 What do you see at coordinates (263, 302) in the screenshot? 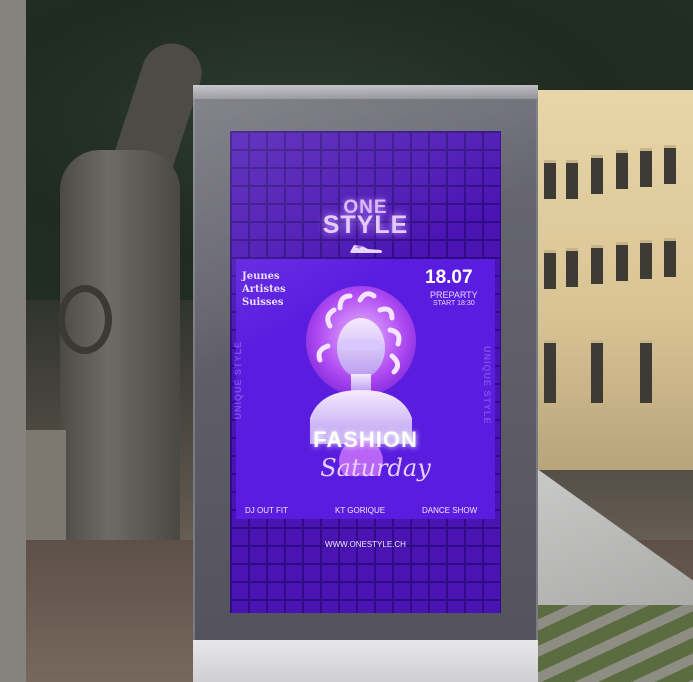
I see `artists-line: Suisses` at bounding box center [263, 302].